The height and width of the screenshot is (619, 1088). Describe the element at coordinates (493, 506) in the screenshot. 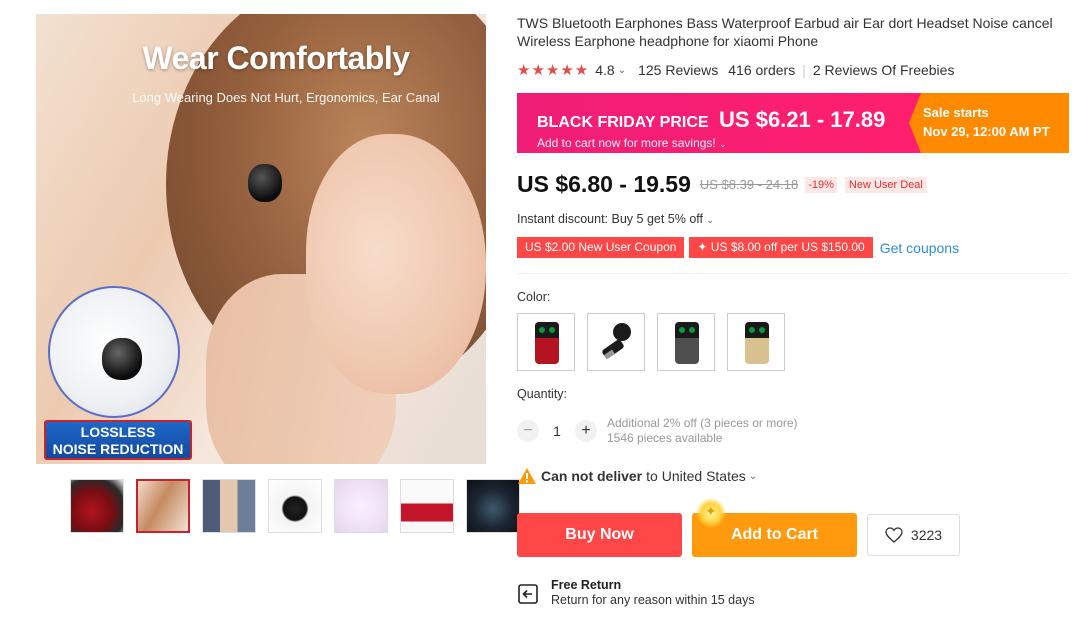

I see `thumb-dark-case` at that location.